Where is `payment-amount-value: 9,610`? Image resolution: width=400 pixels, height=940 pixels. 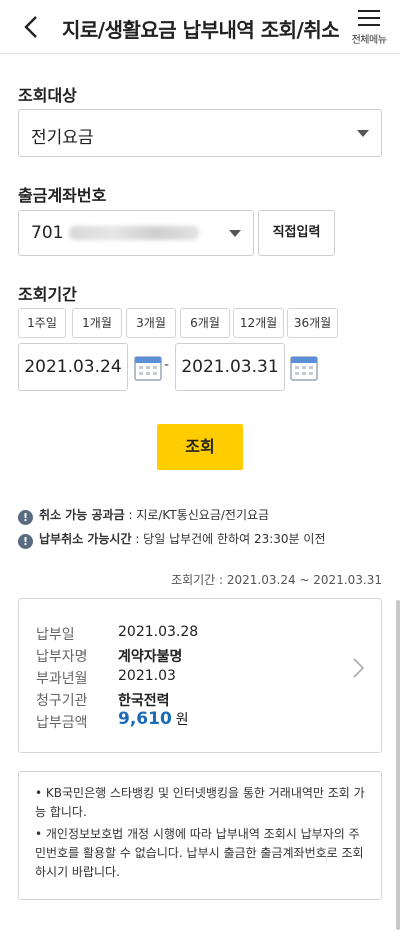 payment-amount-value: 9,610 is located at coordinates (145, 719).